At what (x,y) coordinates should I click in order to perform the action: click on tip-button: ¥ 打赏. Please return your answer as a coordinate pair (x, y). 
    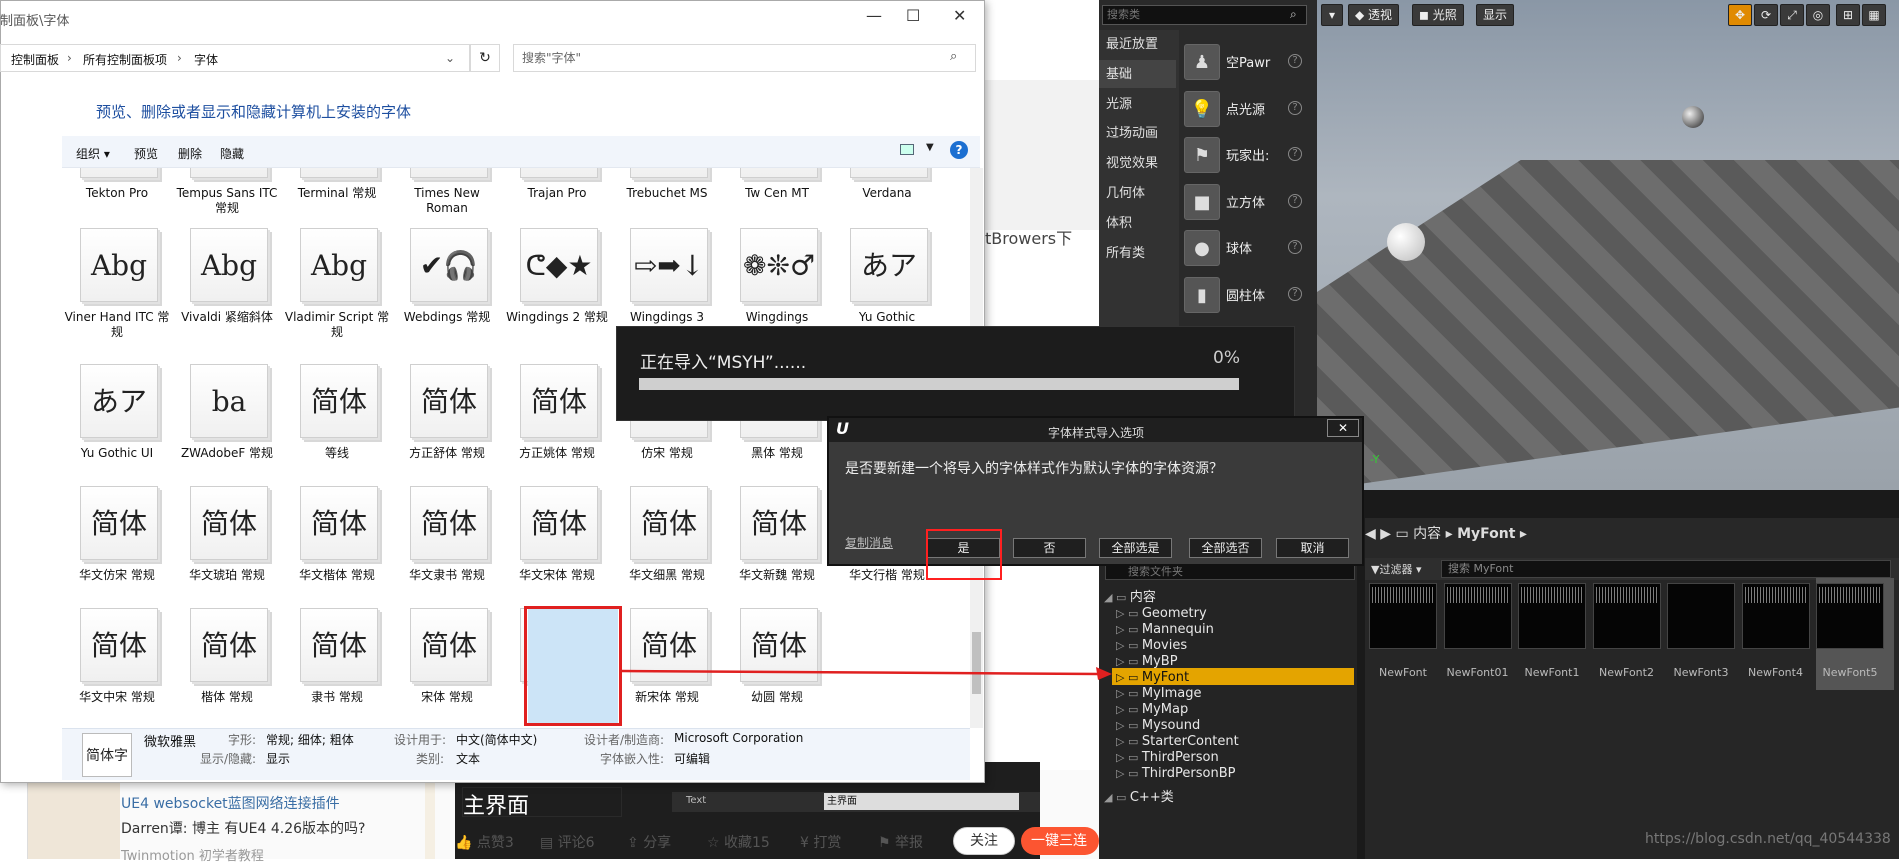
    Looking at the image, I should click on (820, 842).